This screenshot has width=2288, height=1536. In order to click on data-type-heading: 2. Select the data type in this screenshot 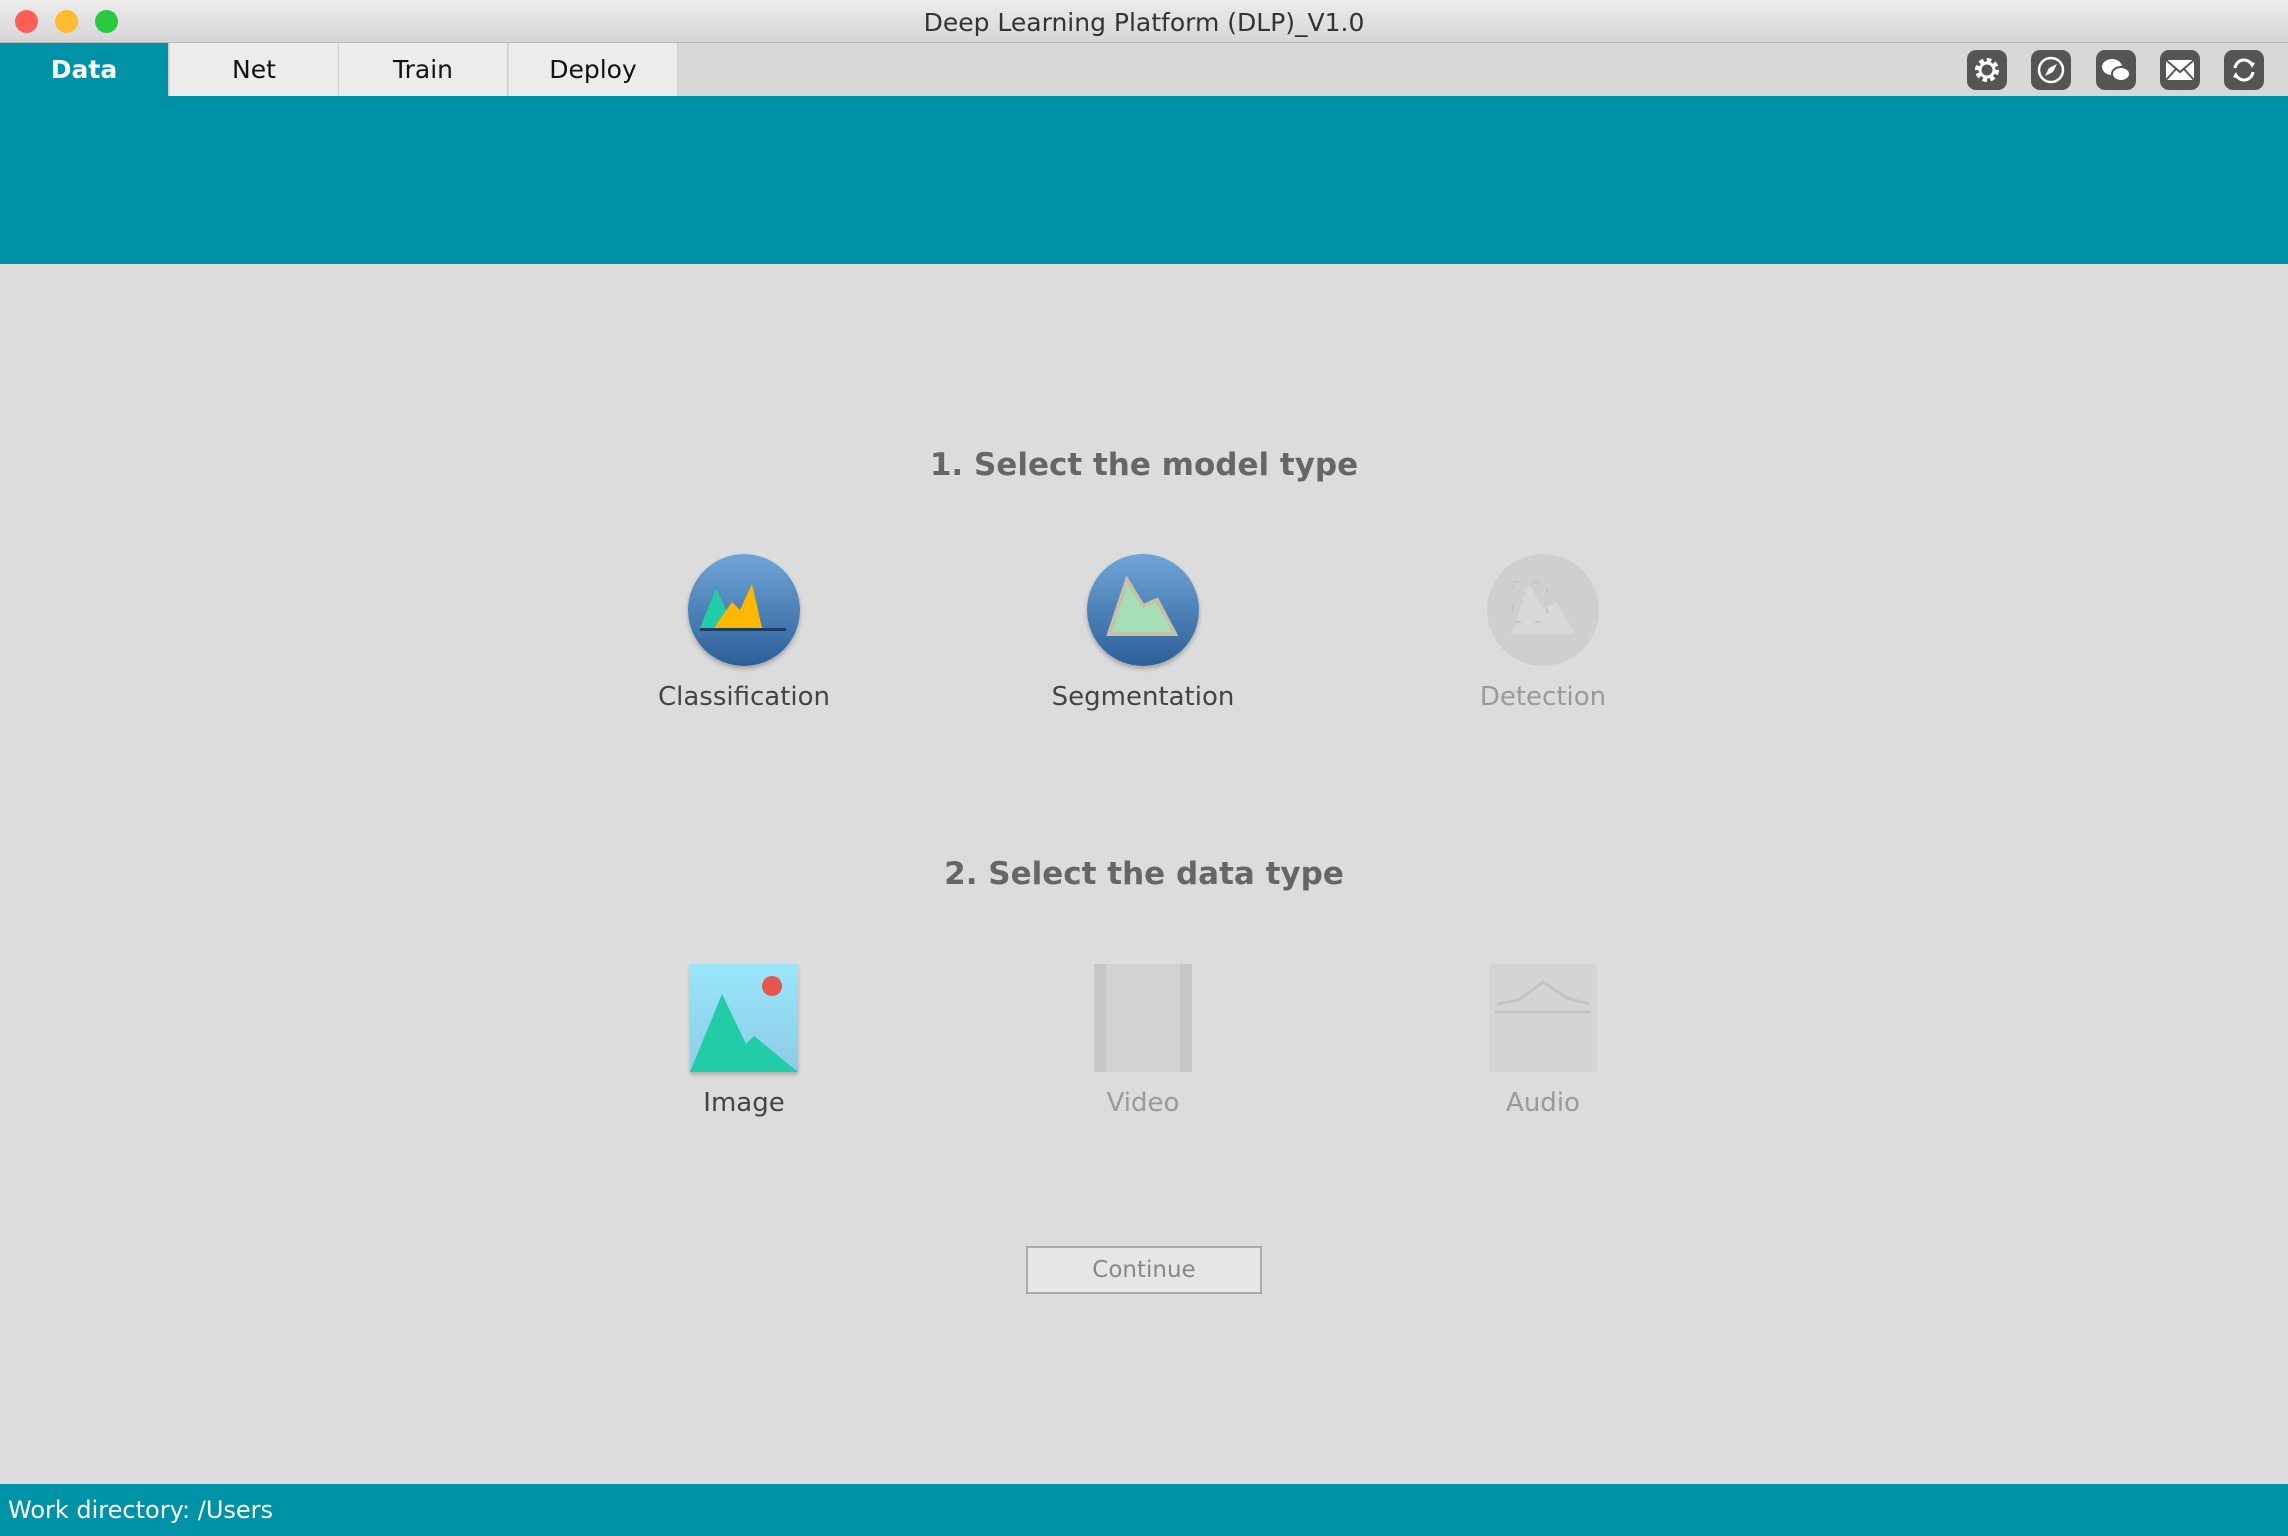, I will do `click(1144, 874)`.